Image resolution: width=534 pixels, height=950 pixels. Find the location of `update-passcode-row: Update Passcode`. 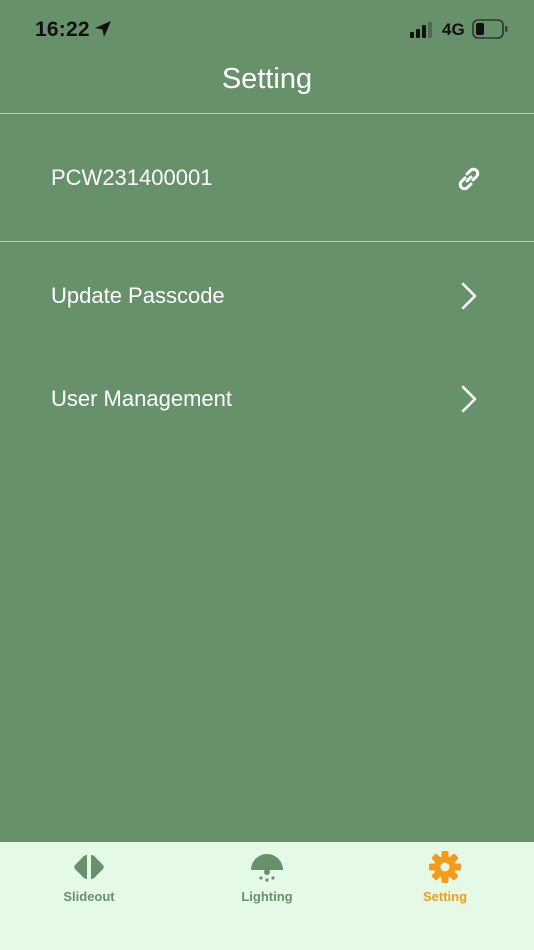

update-passcode-row: Update Passcode is located at coordinates (267, 295).